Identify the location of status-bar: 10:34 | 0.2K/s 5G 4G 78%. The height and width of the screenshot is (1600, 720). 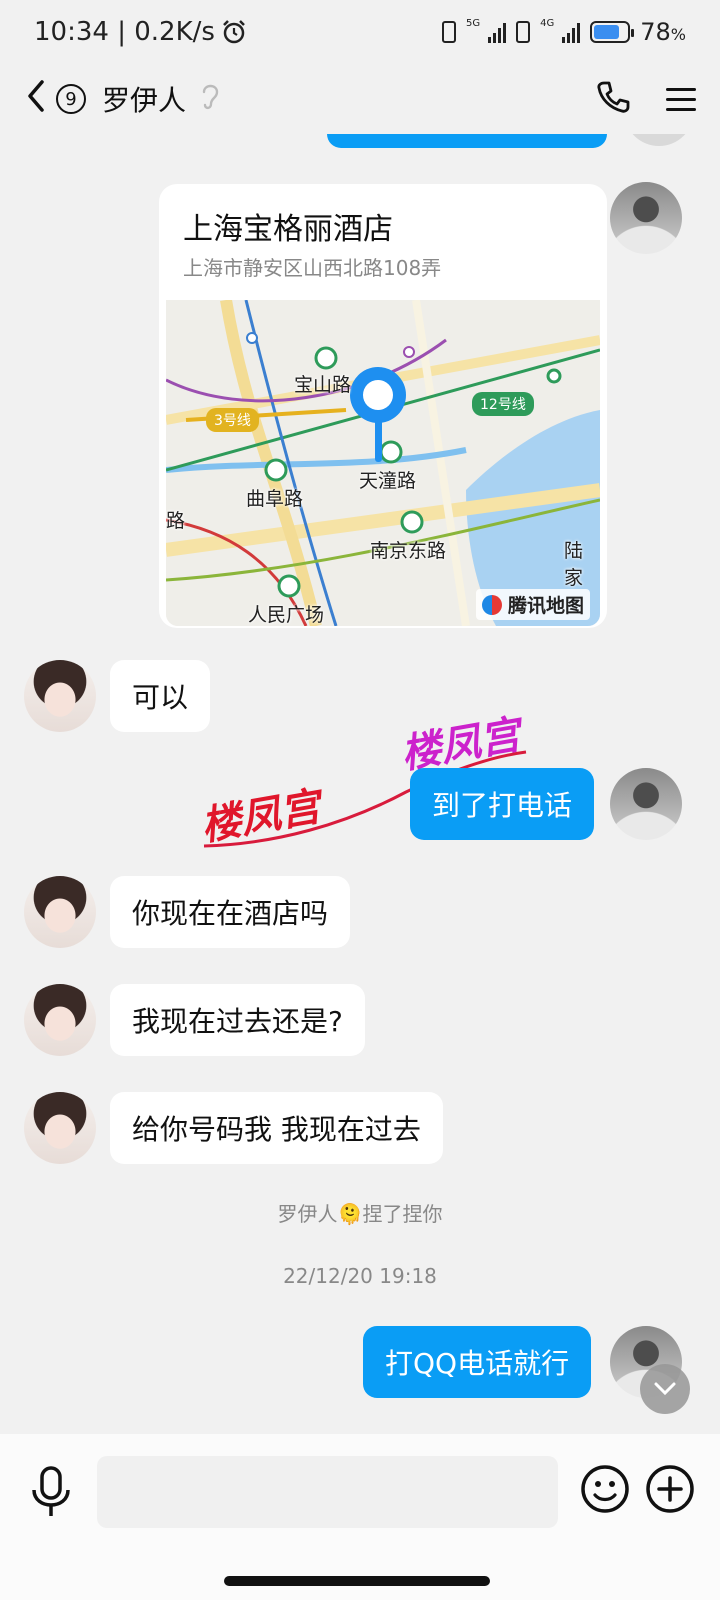
(360, 32).